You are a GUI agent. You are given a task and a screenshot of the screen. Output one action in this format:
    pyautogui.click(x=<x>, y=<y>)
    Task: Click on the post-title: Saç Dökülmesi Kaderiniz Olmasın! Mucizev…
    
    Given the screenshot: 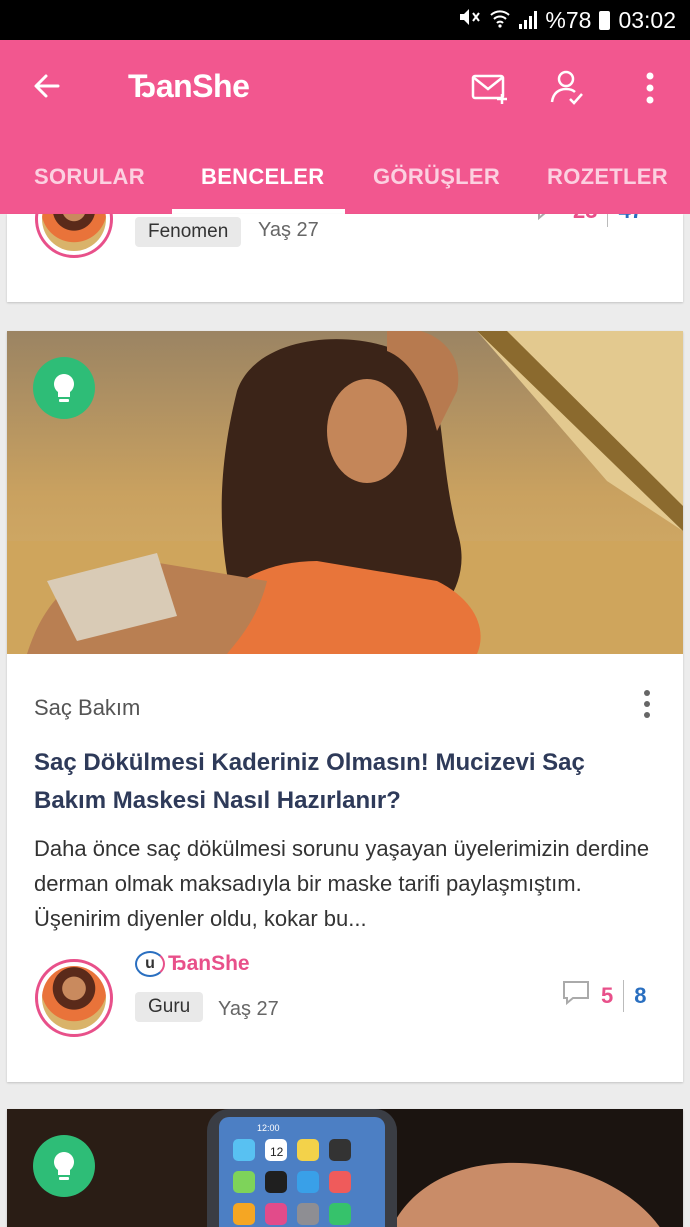 What is the action you would take?
    pyautogui.click(x=344, y=782)
    